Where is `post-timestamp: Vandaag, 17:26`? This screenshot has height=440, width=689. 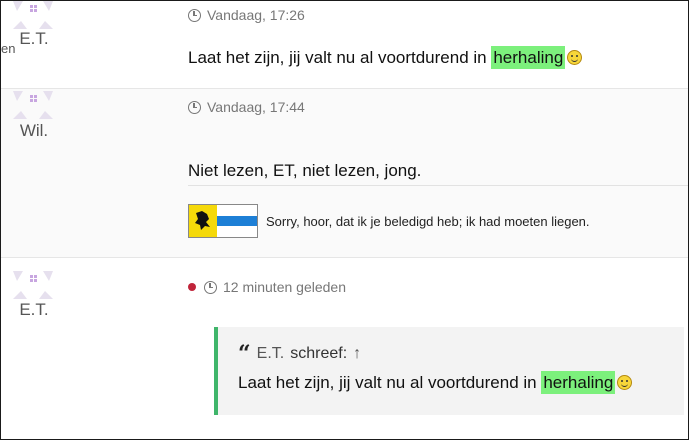 post-timestamp: Vandaag, 17:26 is located at coordinates (256, 15).